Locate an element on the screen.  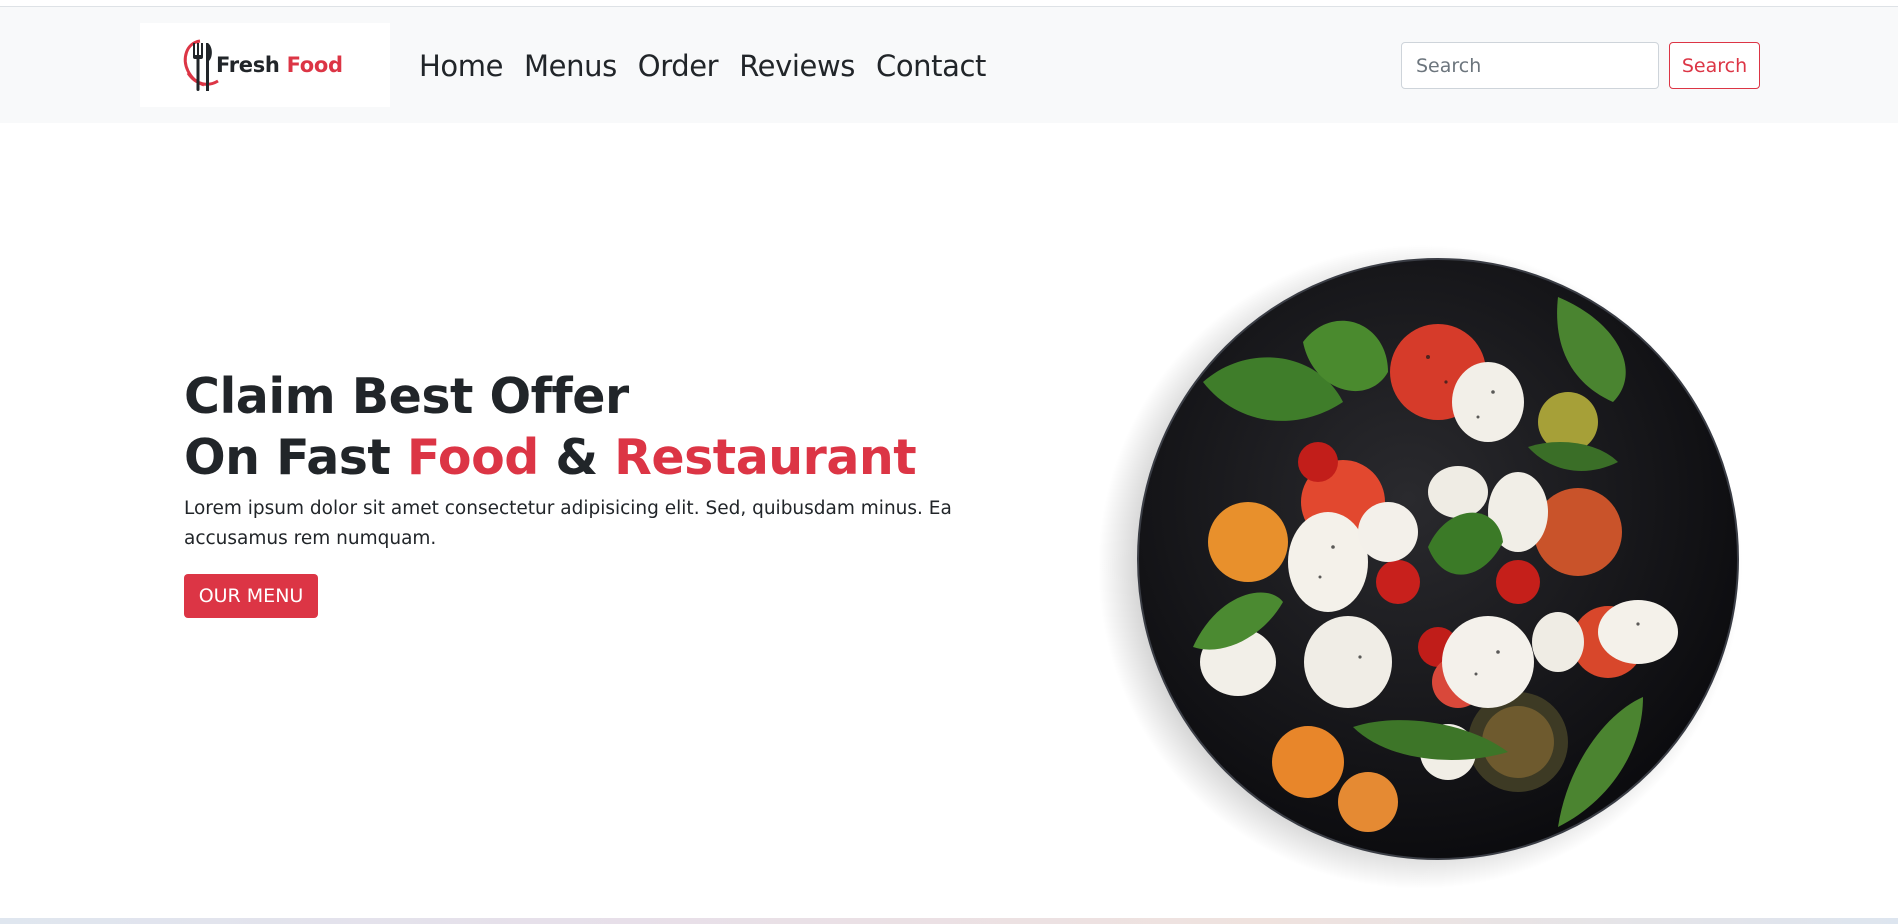
nav-link-reviews: Reviews is located at coordinates (797, 66).